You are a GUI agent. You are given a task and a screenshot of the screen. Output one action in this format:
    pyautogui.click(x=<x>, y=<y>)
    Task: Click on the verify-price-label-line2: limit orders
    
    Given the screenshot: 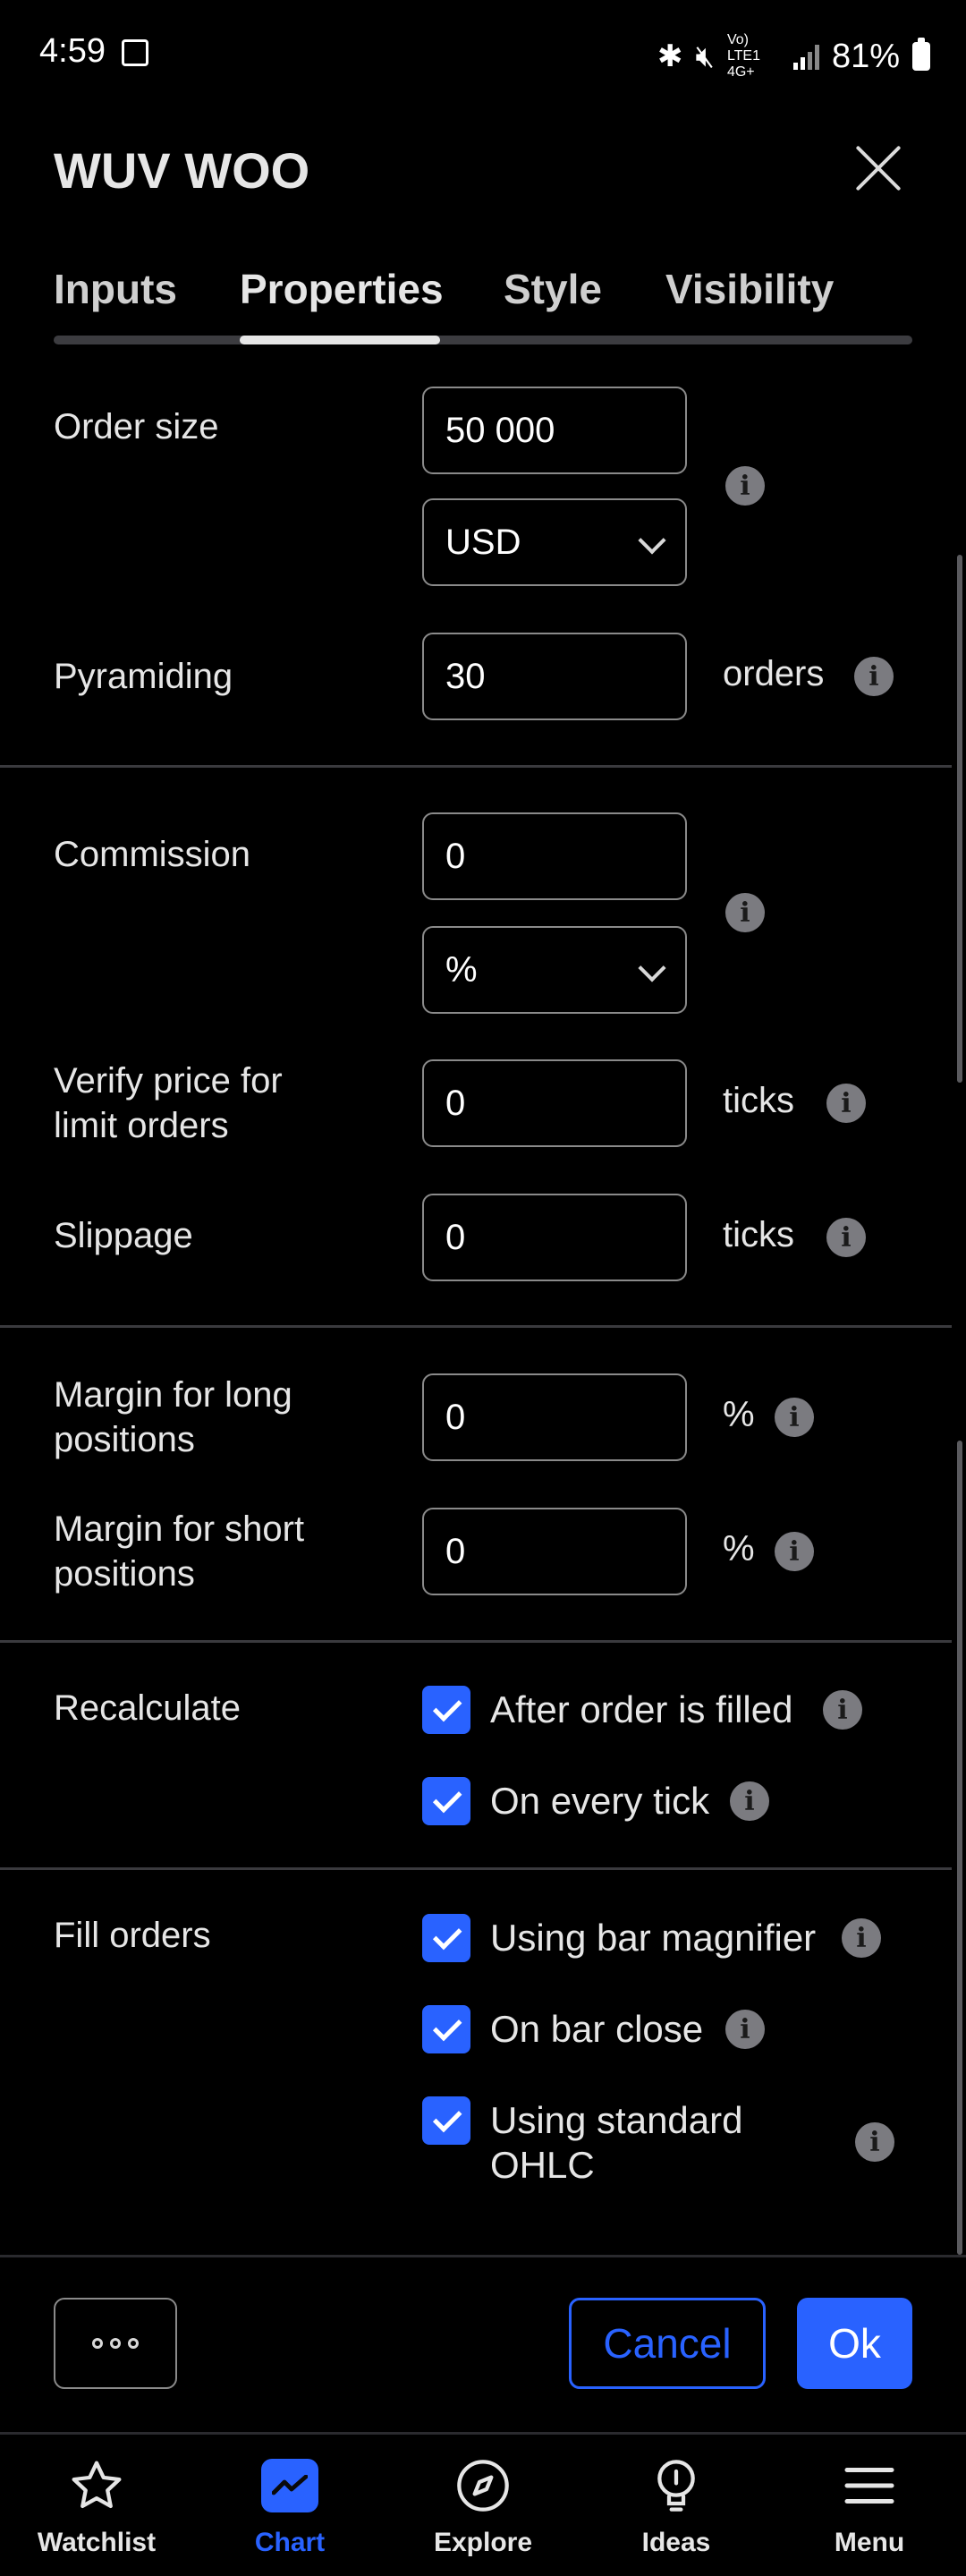 What is the action you would take?
    pyautogui.click(x=141, y=1125)
    